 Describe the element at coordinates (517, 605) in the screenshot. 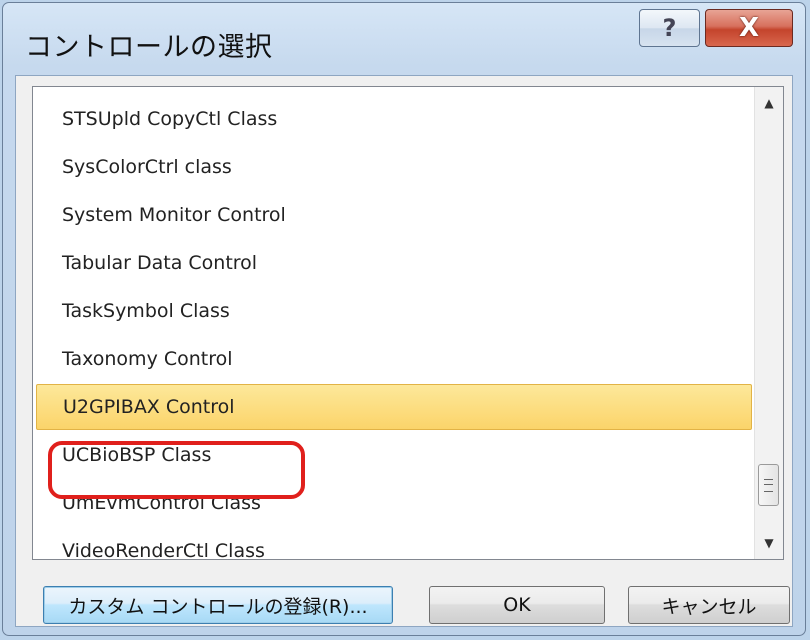

I see `ok-button: OK` at that location.